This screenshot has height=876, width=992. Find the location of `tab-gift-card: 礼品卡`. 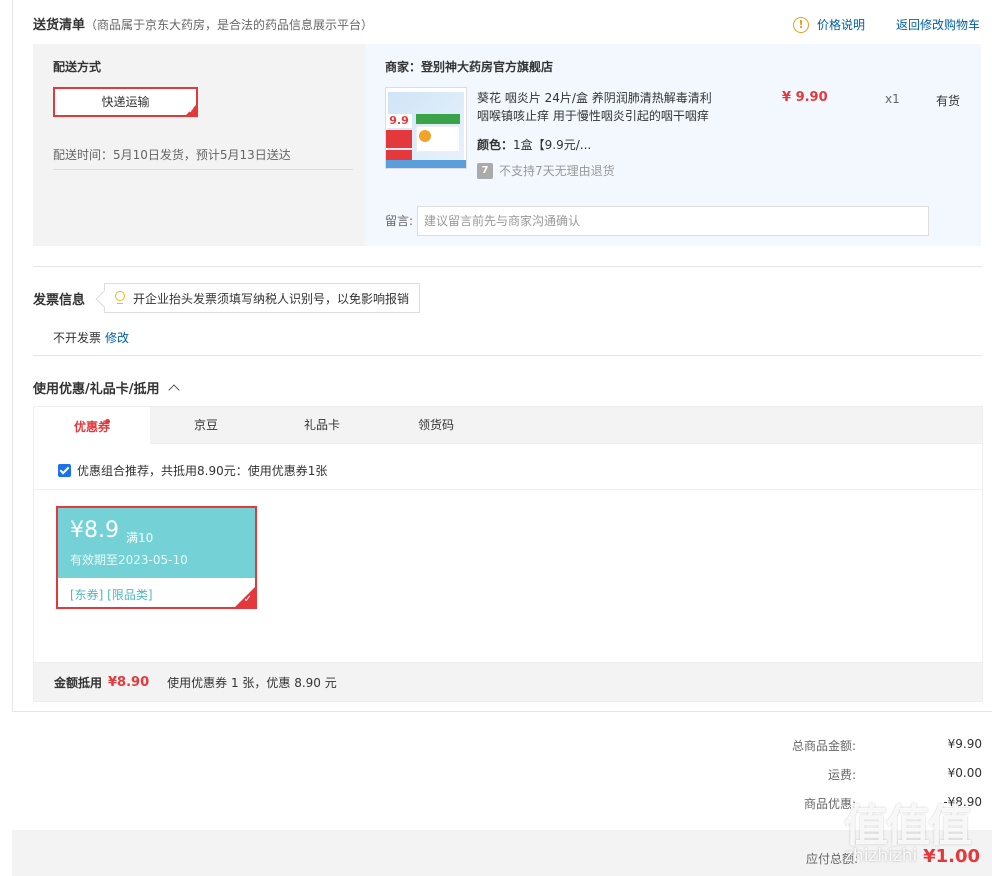

tab-gift-card: 礼品卡 is located at coordinates (322, 426).